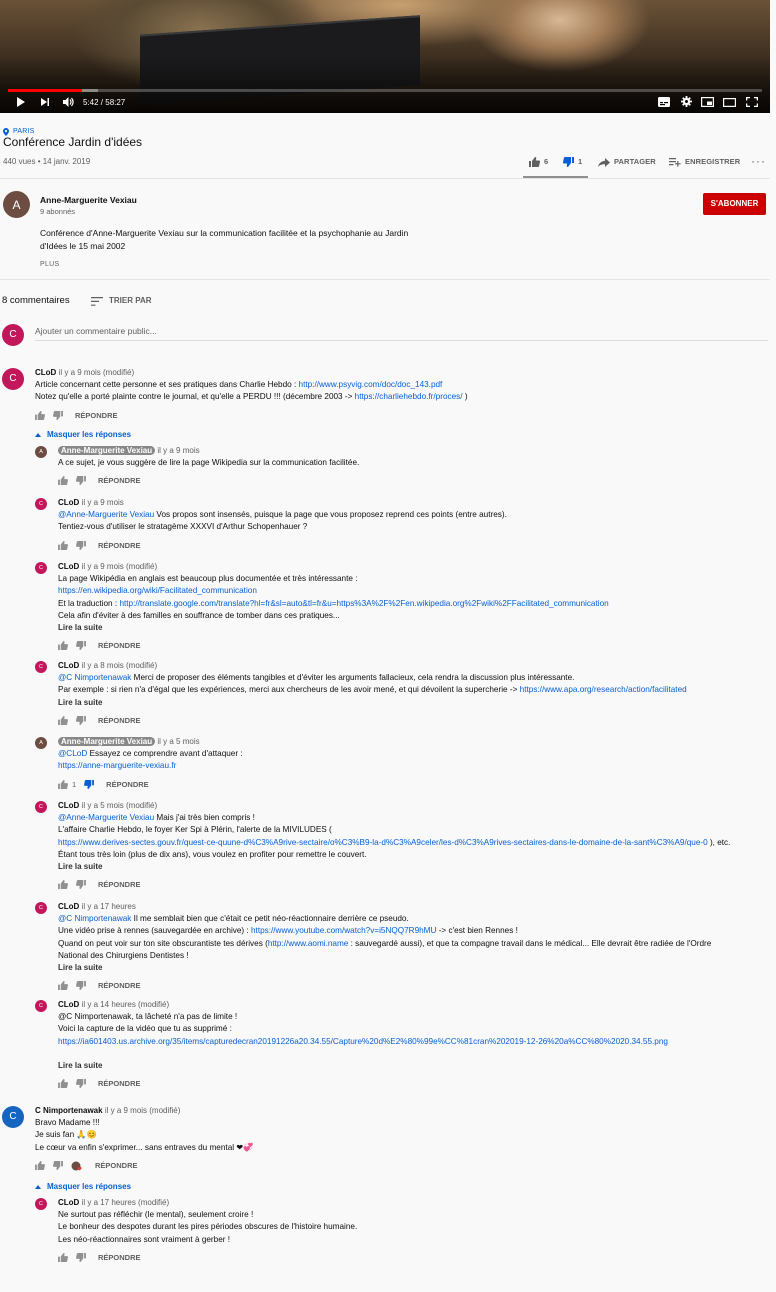  I want to click on comment-author: C Nimportenawak, so click(69, 1110).